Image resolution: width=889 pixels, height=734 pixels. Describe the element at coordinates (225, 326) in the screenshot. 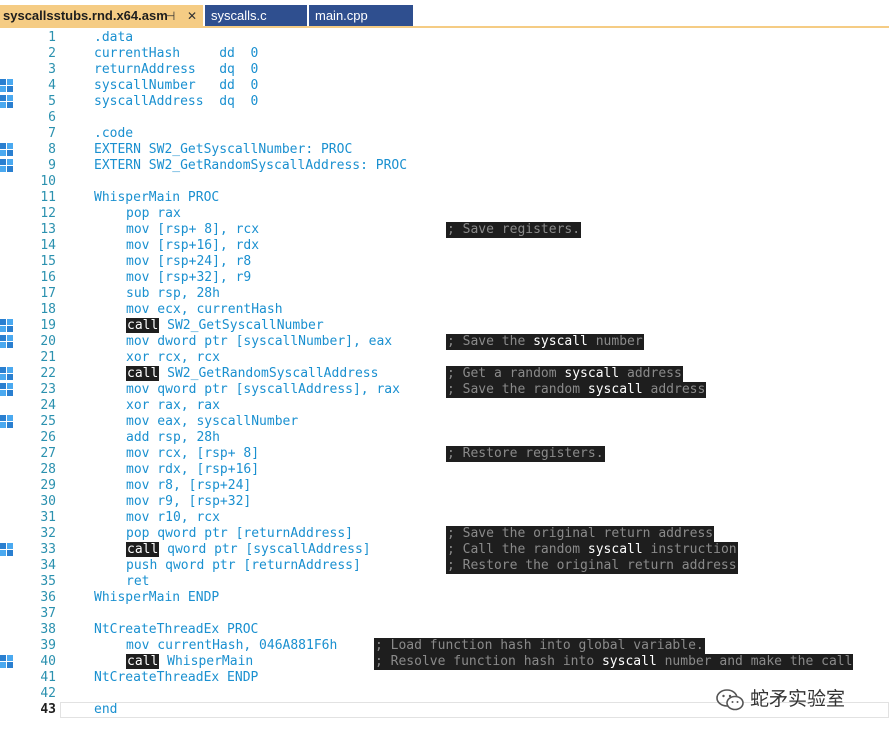

I see `code-text: call SW2_GetSyscallNumber` at that location.